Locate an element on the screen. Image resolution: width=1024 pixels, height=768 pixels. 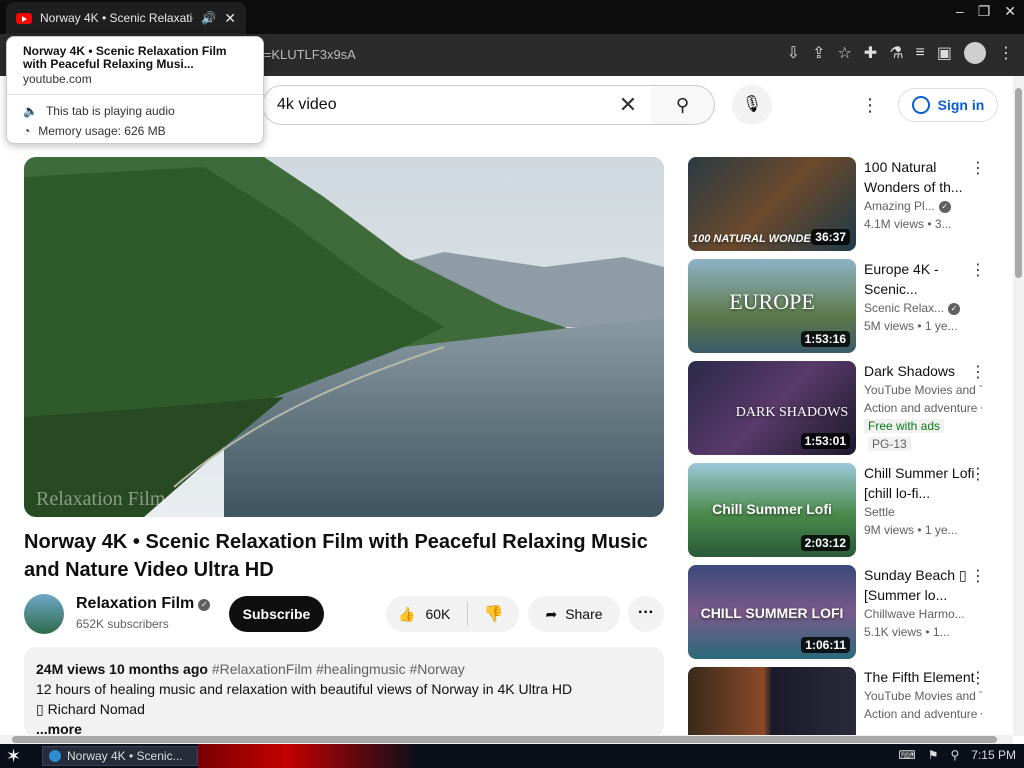
settings-kebab-icon: ⋮ is located at coordinates (870, 105).